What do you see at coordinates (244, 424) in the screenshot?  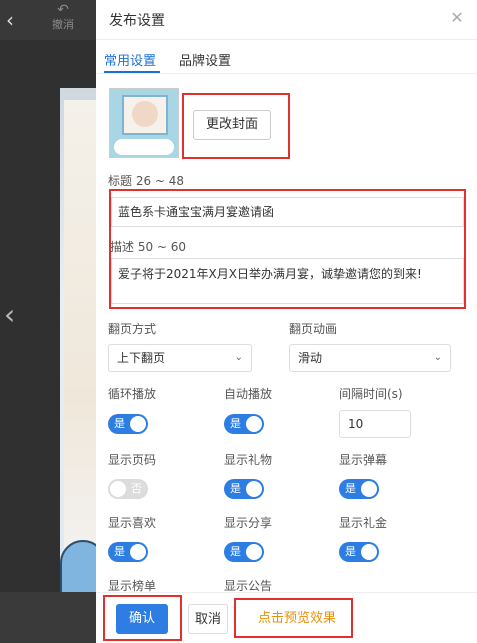 I see `autoplay-toggle: 是` at bounding box center [244, 424].